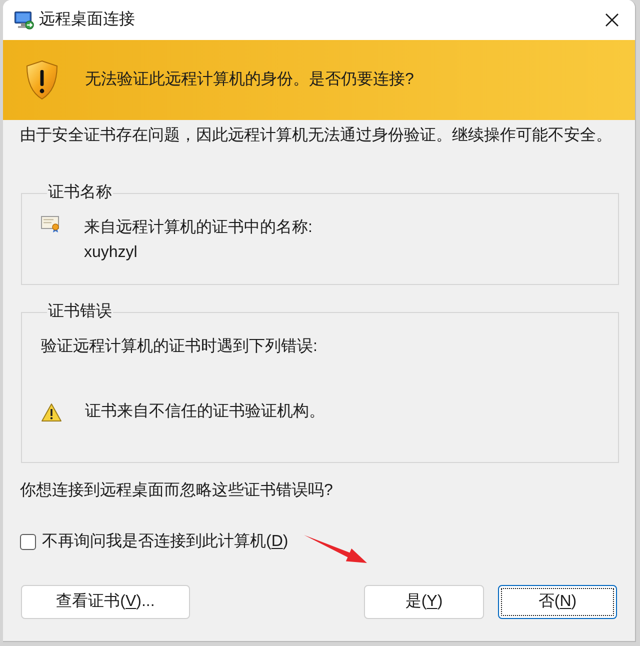 The height and width of the screenshot is (646, 640). I want to click on error-text: 证书来自不信任的证书验证机构。, so click(205, 412).